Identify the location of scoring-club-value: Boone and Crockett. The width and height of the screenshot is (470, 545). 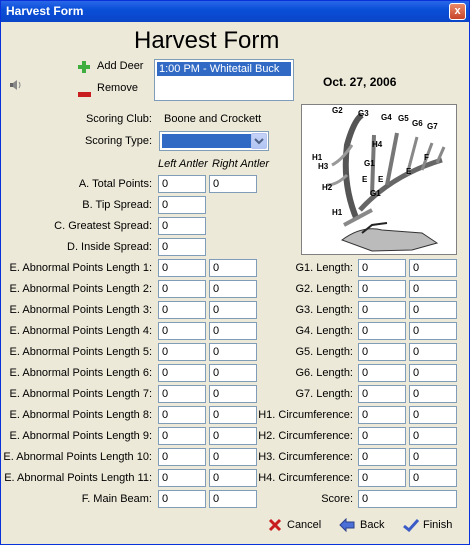
(213, 119).